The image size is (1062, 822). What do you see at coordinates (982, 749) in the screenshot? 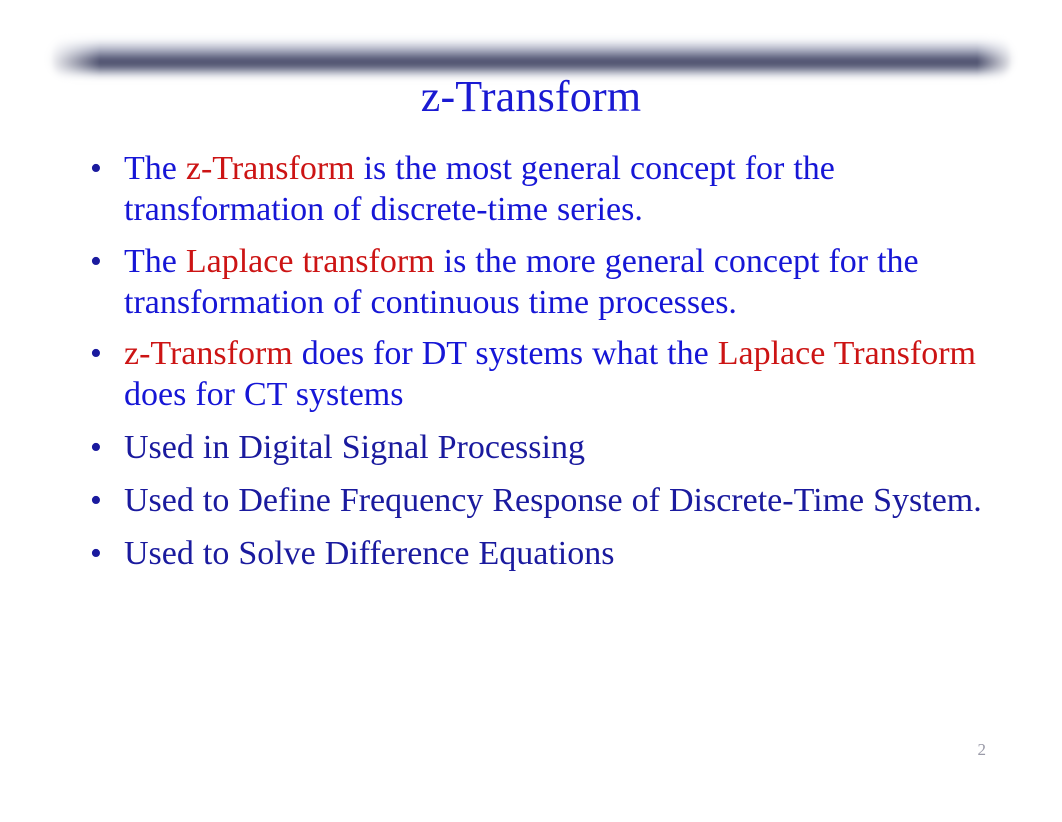
I see `page-number: 2` at bounding box center [982, 749].